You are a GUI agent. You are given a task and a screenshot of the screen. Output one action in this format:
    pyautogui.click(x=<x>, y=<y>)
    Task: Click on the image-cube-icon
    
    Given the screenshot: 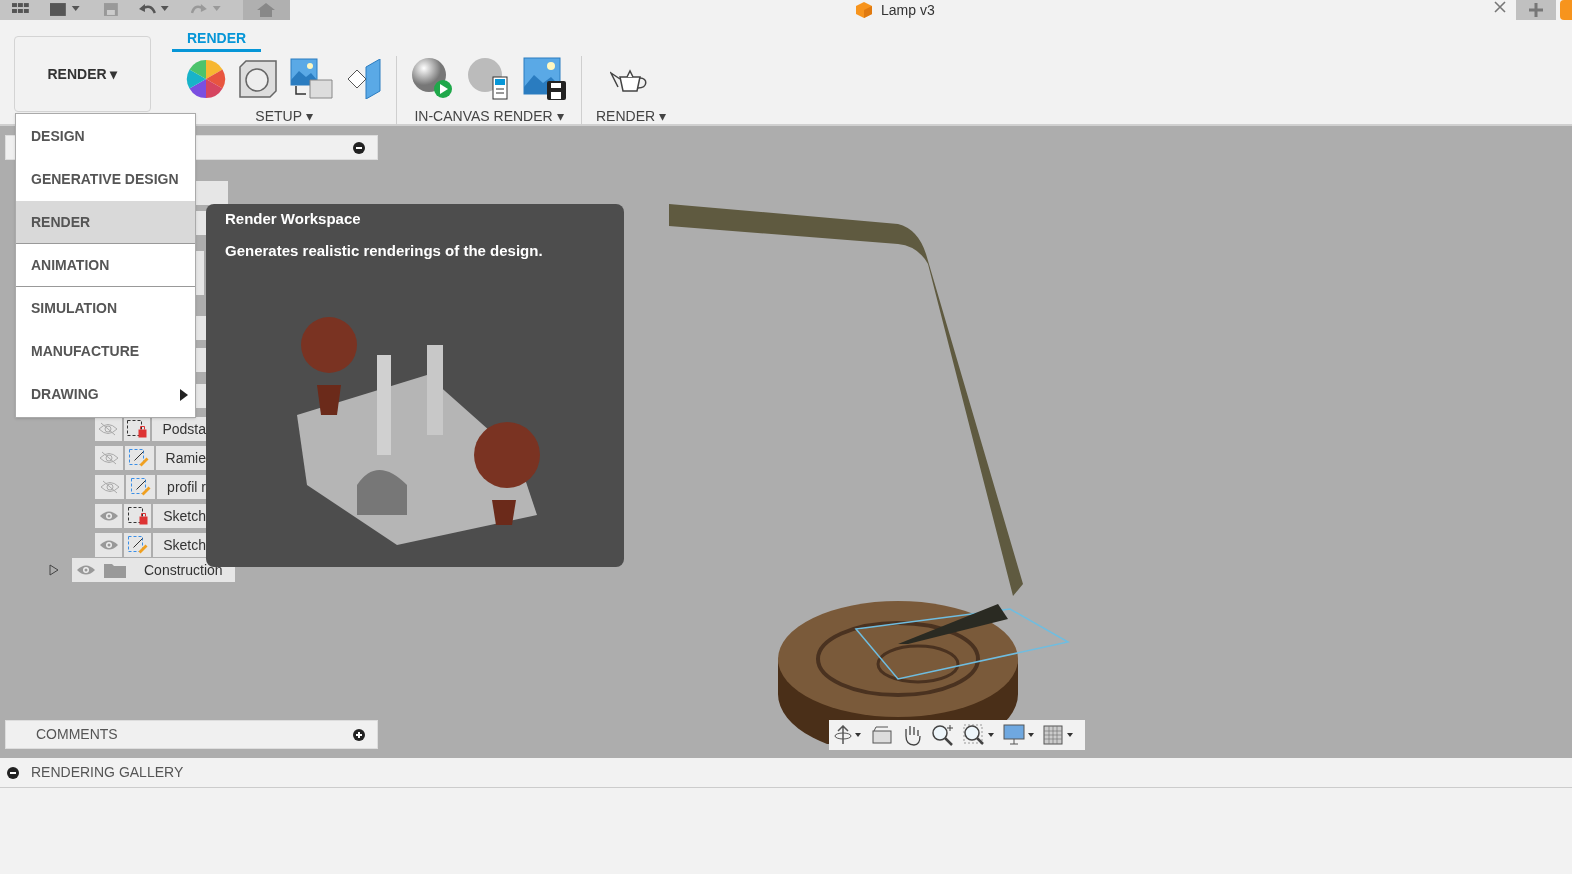 What is the action you would take?
    pyautogui.click(x=312, y=79)
    